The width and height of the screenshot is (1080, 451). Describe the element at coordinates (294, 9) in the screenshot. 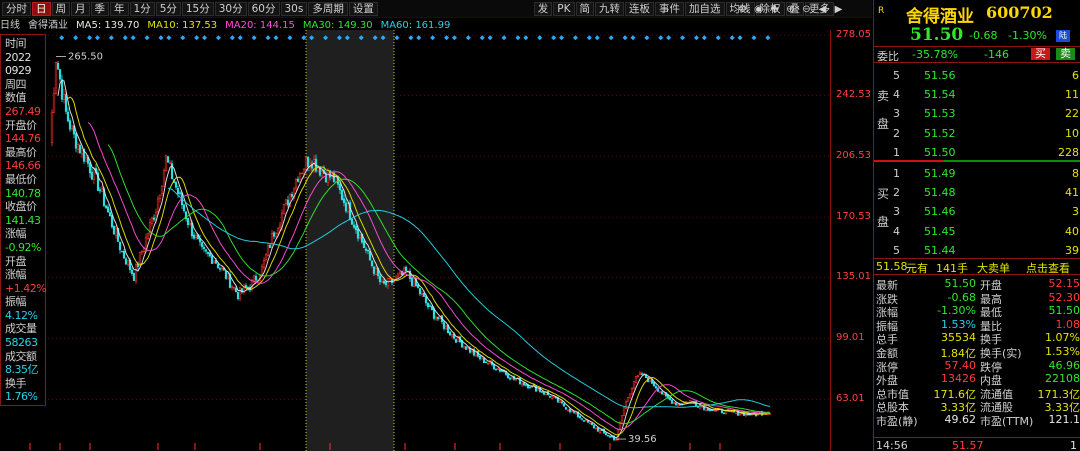

I see `period-tab: 30s` at that location.